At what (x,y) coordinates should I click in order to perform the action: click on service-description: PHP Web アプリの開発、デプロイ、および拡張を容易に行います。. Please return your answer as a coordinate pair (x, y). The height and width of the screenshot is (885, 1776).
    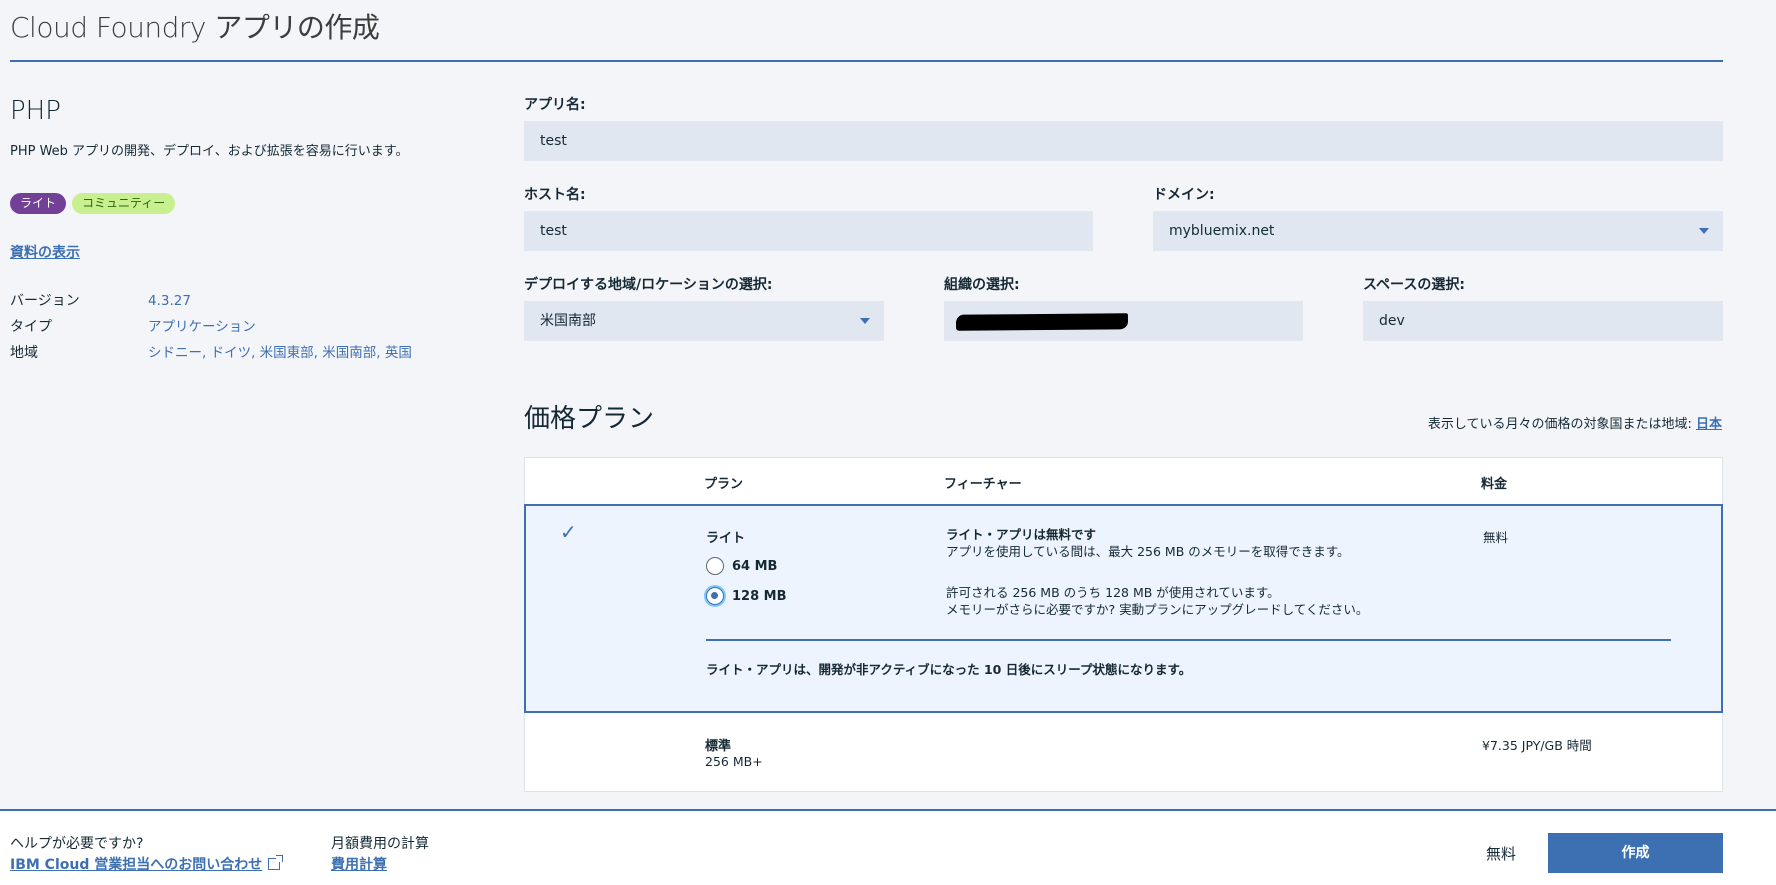
    Looking at the image, I should click on (209, 151).